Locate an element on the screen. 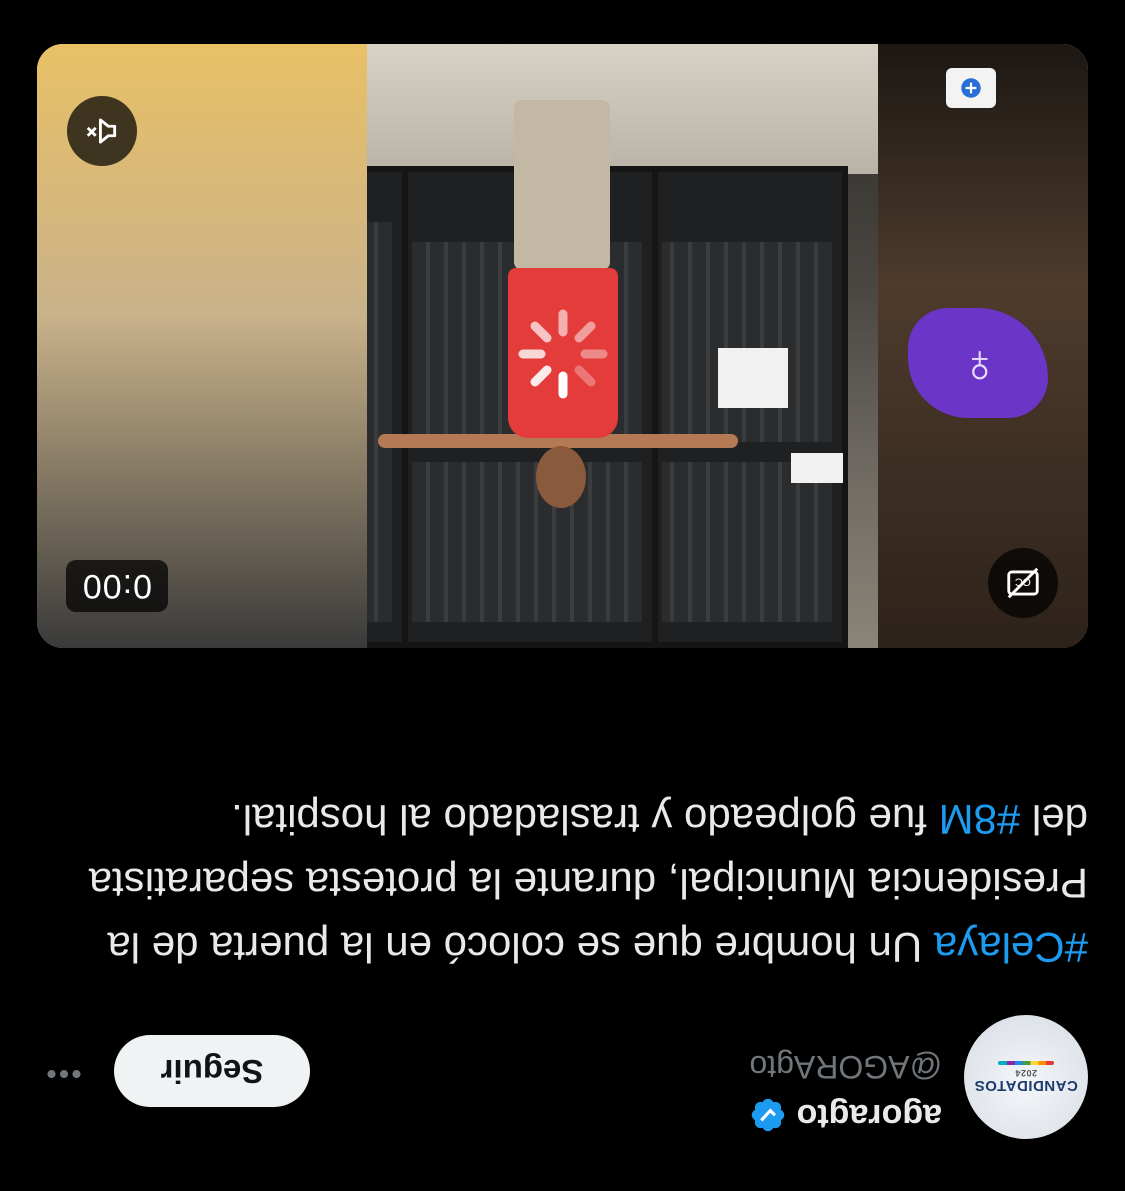  muted-speaker-icon is located at coordinates (101, 131).